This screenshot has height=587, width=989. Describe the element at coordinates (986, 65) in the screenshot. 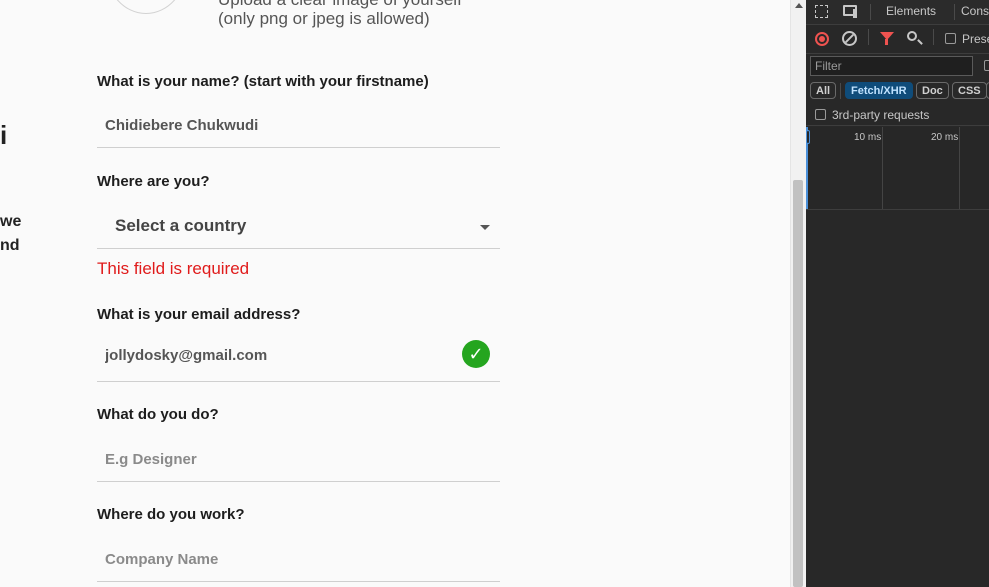

I see `invert-checkbox` at that location.